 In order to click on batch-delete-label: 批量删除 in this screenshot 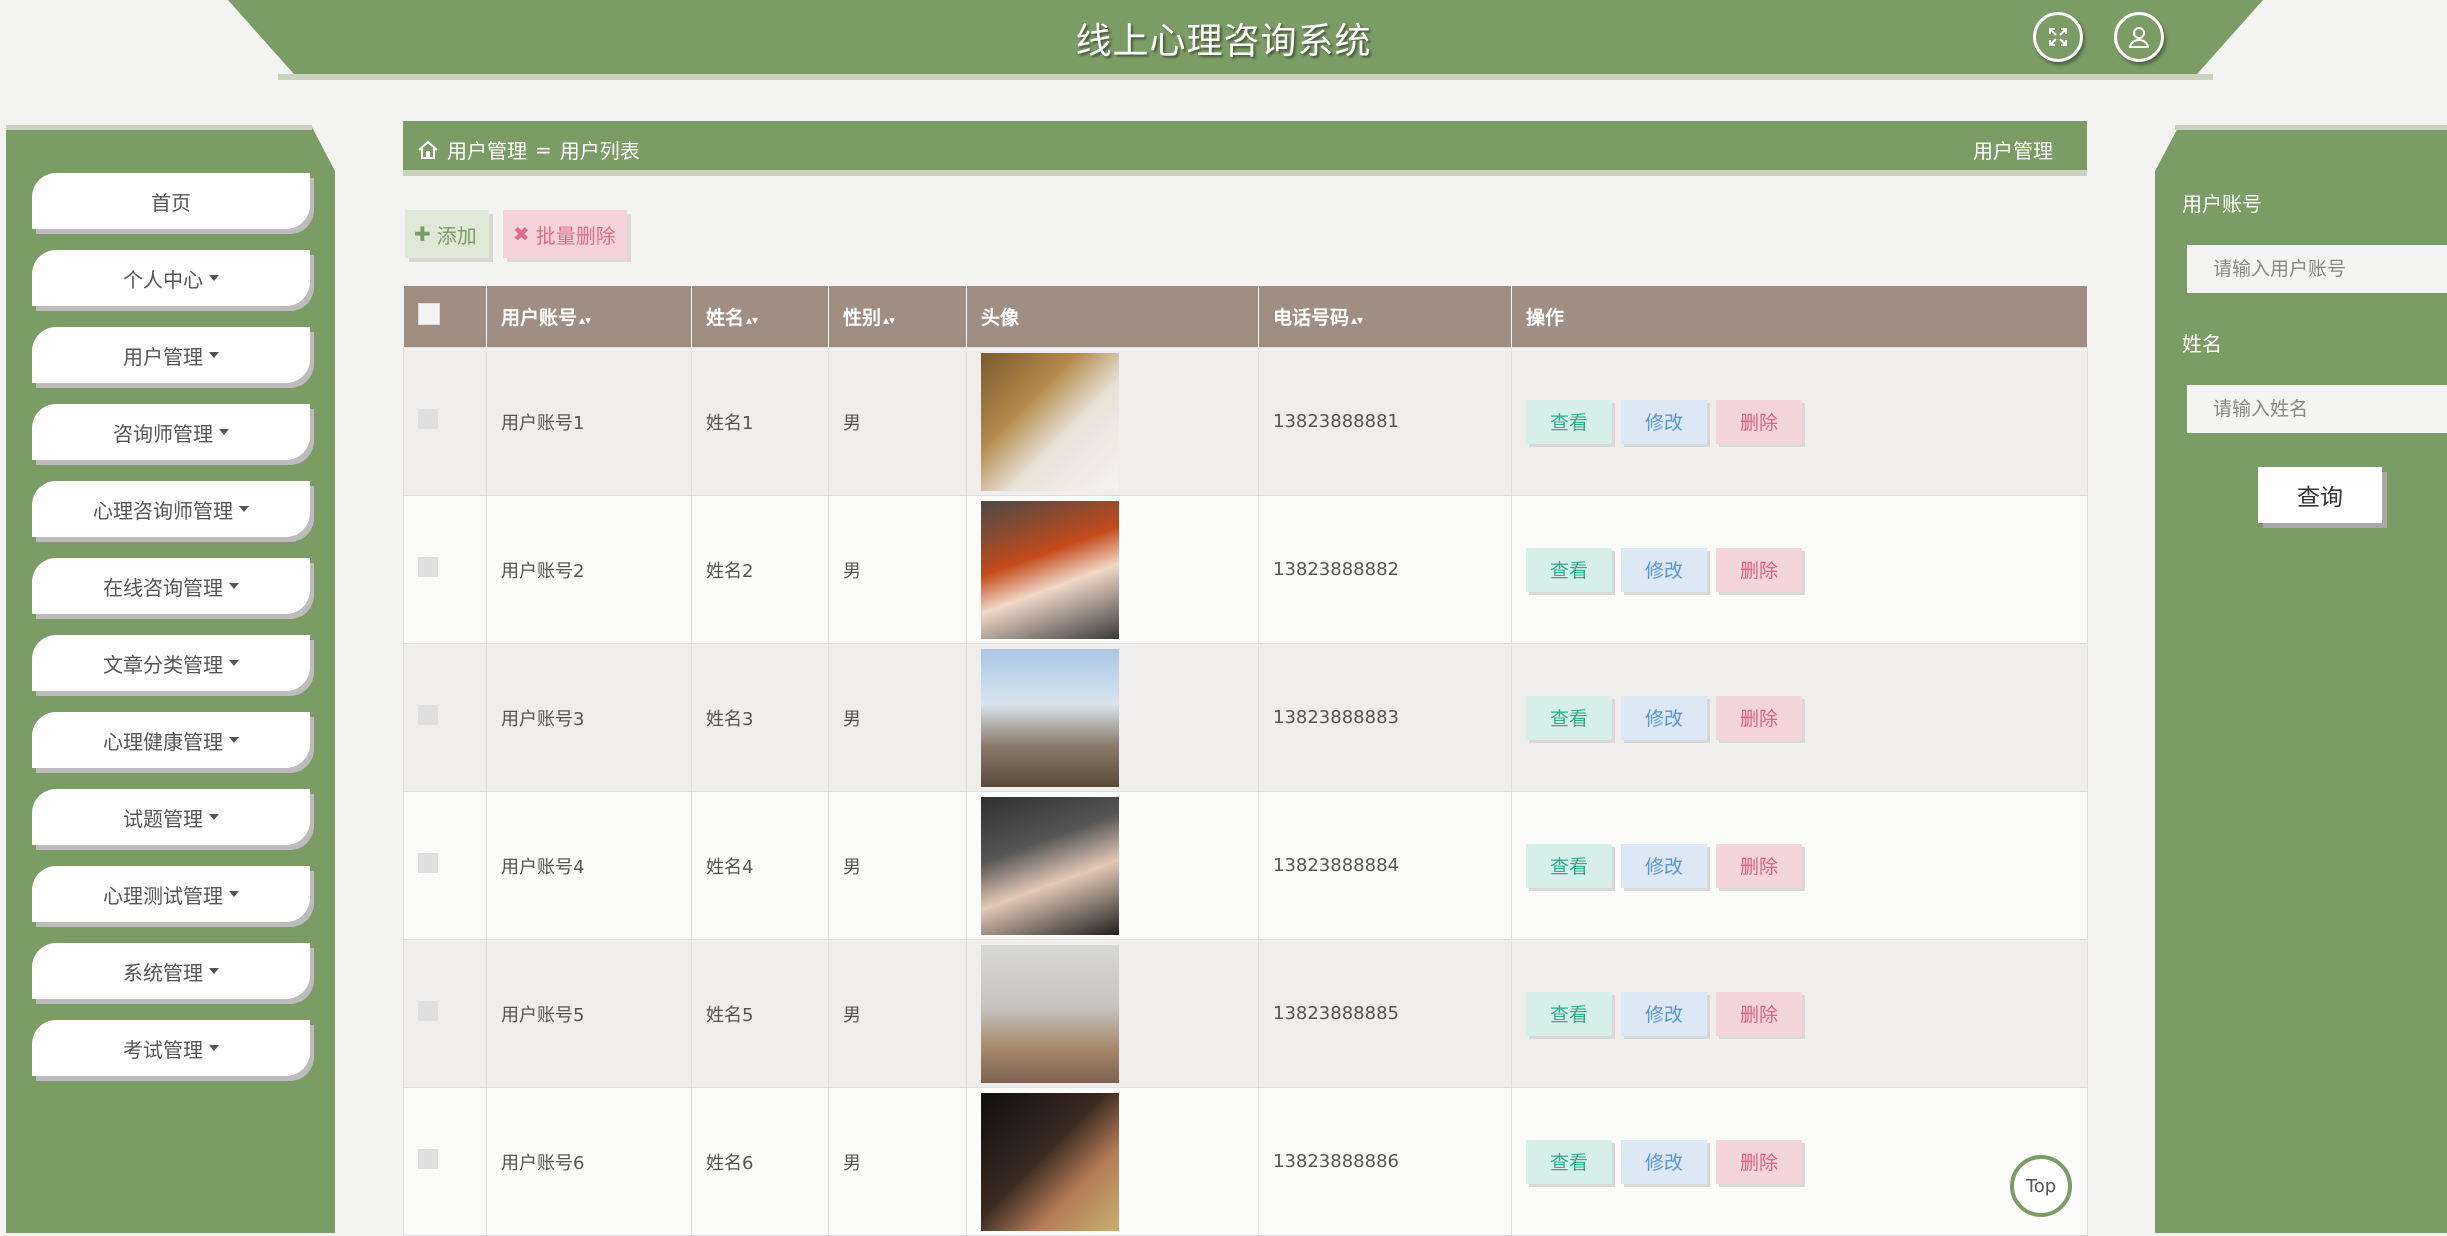, I will do `click(575, 235)`.